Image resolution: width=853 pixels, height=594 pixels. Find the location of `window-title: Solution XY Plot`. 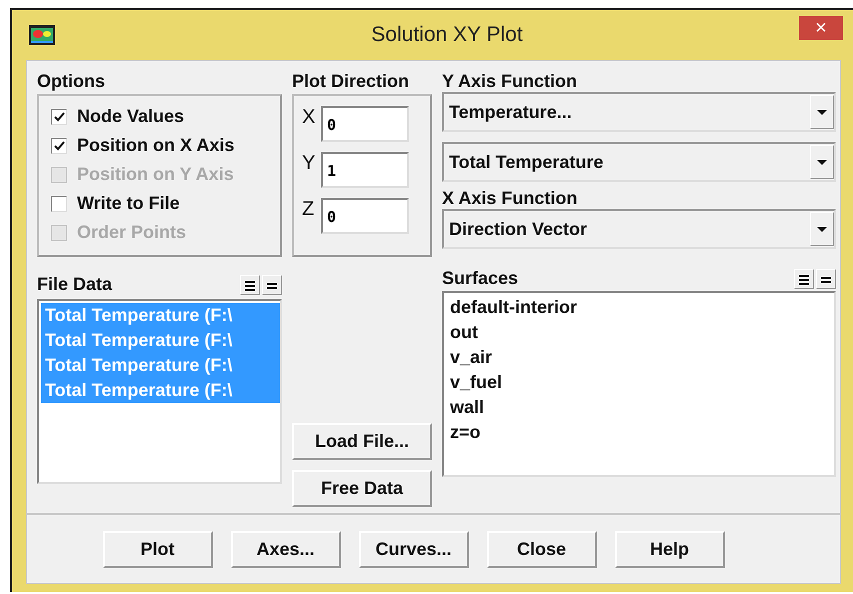

window-title: Solution XY Plot is located at coordinates (447, 35).